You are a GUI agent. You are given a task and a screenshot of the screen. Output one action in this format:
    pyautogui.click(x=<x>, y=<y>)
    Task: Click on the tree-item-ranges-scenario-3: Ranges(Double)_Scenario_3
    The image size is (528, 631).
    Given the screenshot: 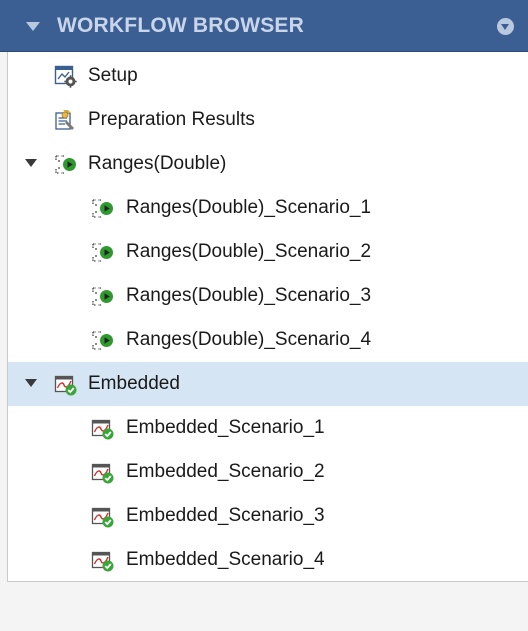 What is the action you would take?
    pyautogui.click(x=268, y=296)
    